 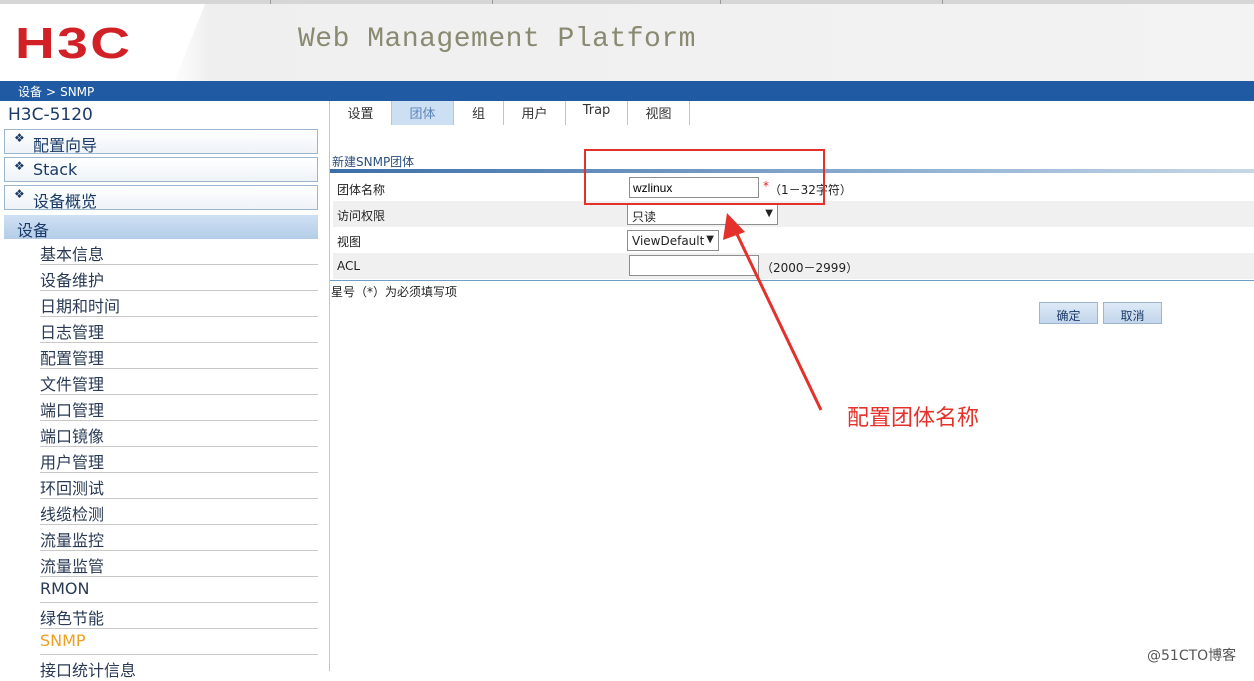 I want to click on watermark: @51CTO博客, so click(x=1192, y=656).